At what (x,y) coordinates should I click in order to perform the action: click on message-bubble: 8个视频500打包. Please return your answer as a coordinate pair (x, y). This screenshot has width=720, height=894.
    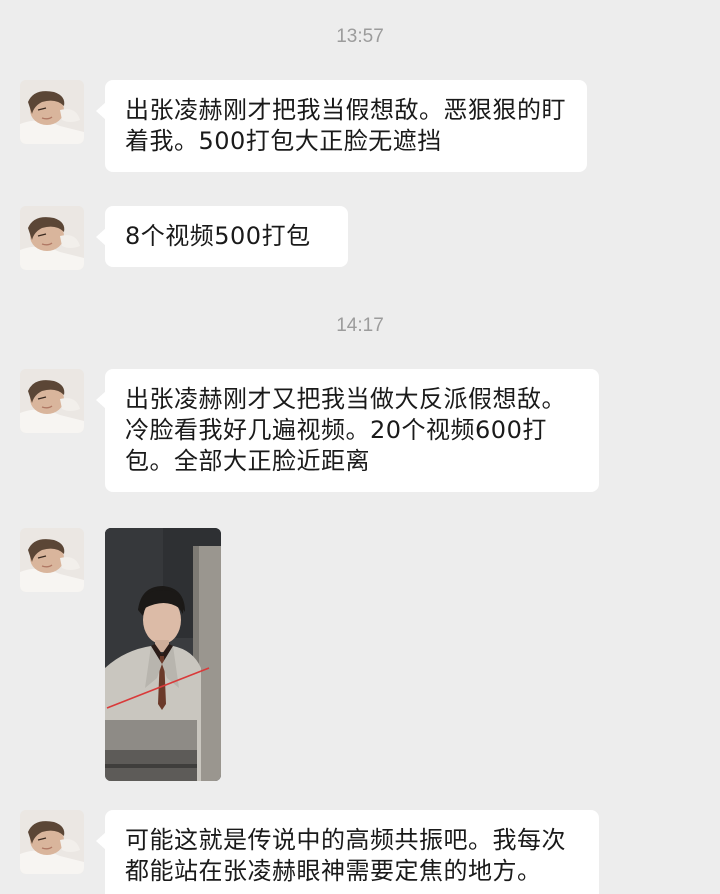
    Looking at the image, I should click on (222, 236).